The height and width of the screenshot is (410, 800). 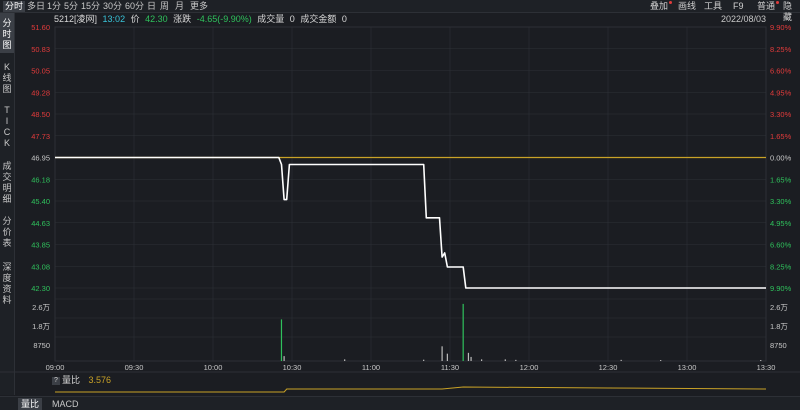 I want to click on tab-volume-ratio: 量比, so click(x=30, y=404).